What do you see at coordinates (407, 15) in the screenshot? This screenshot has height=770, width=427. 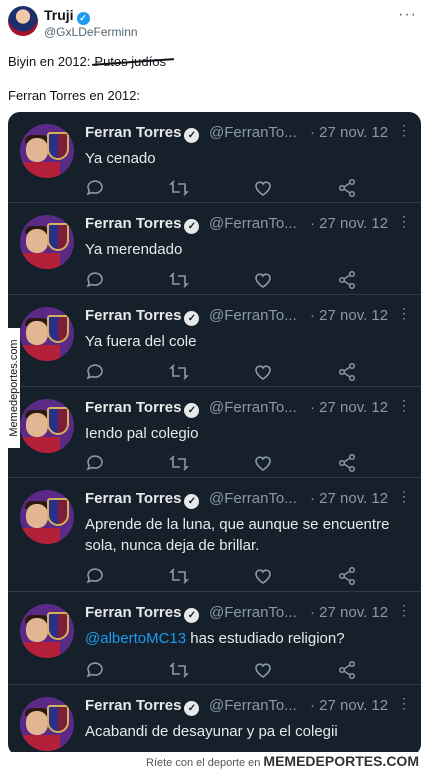 I see `more-icon: ···` at bounding box center [407, 15].